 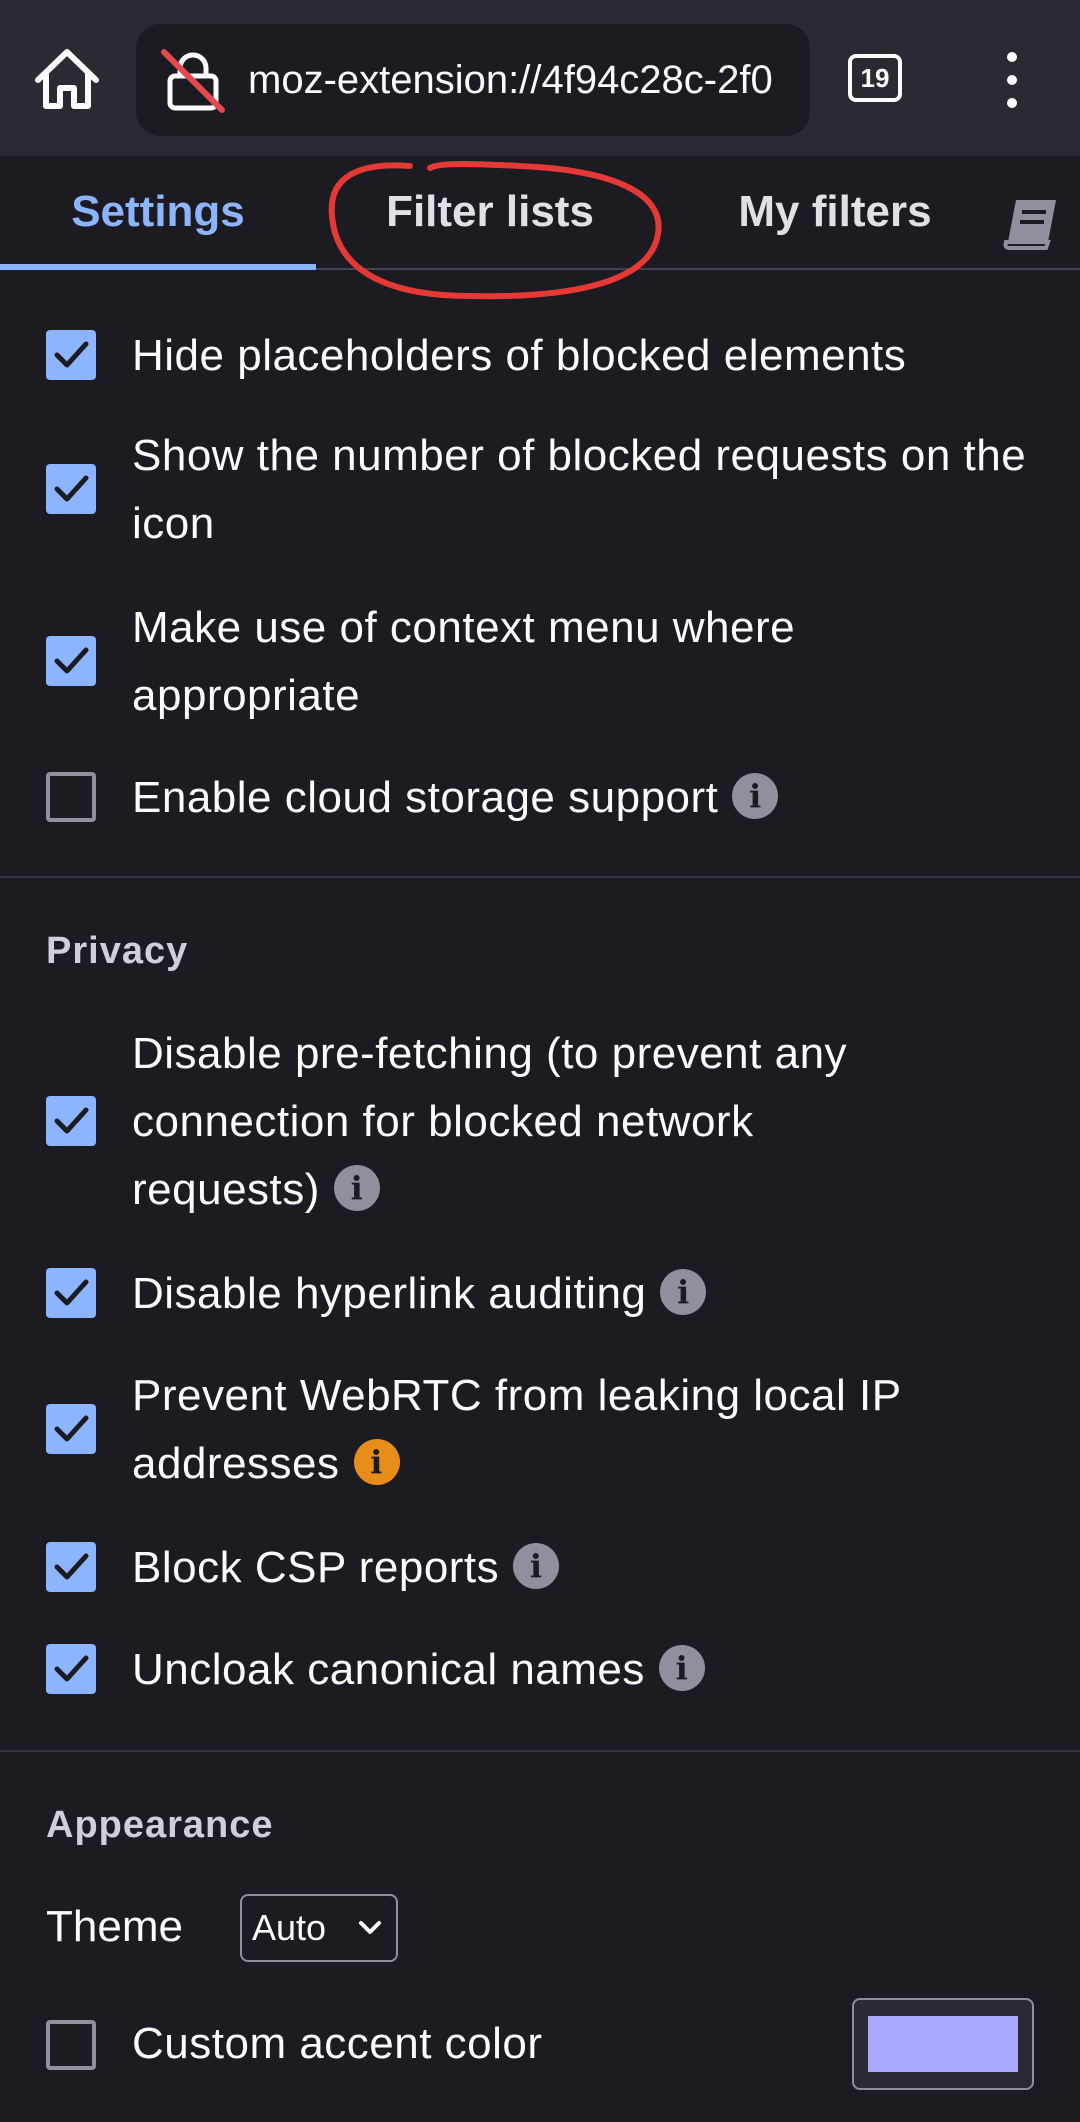 I want to click on browser-toolbar: moz-extension://4f94c28c-2f0 19, so click(x=540, y=78).